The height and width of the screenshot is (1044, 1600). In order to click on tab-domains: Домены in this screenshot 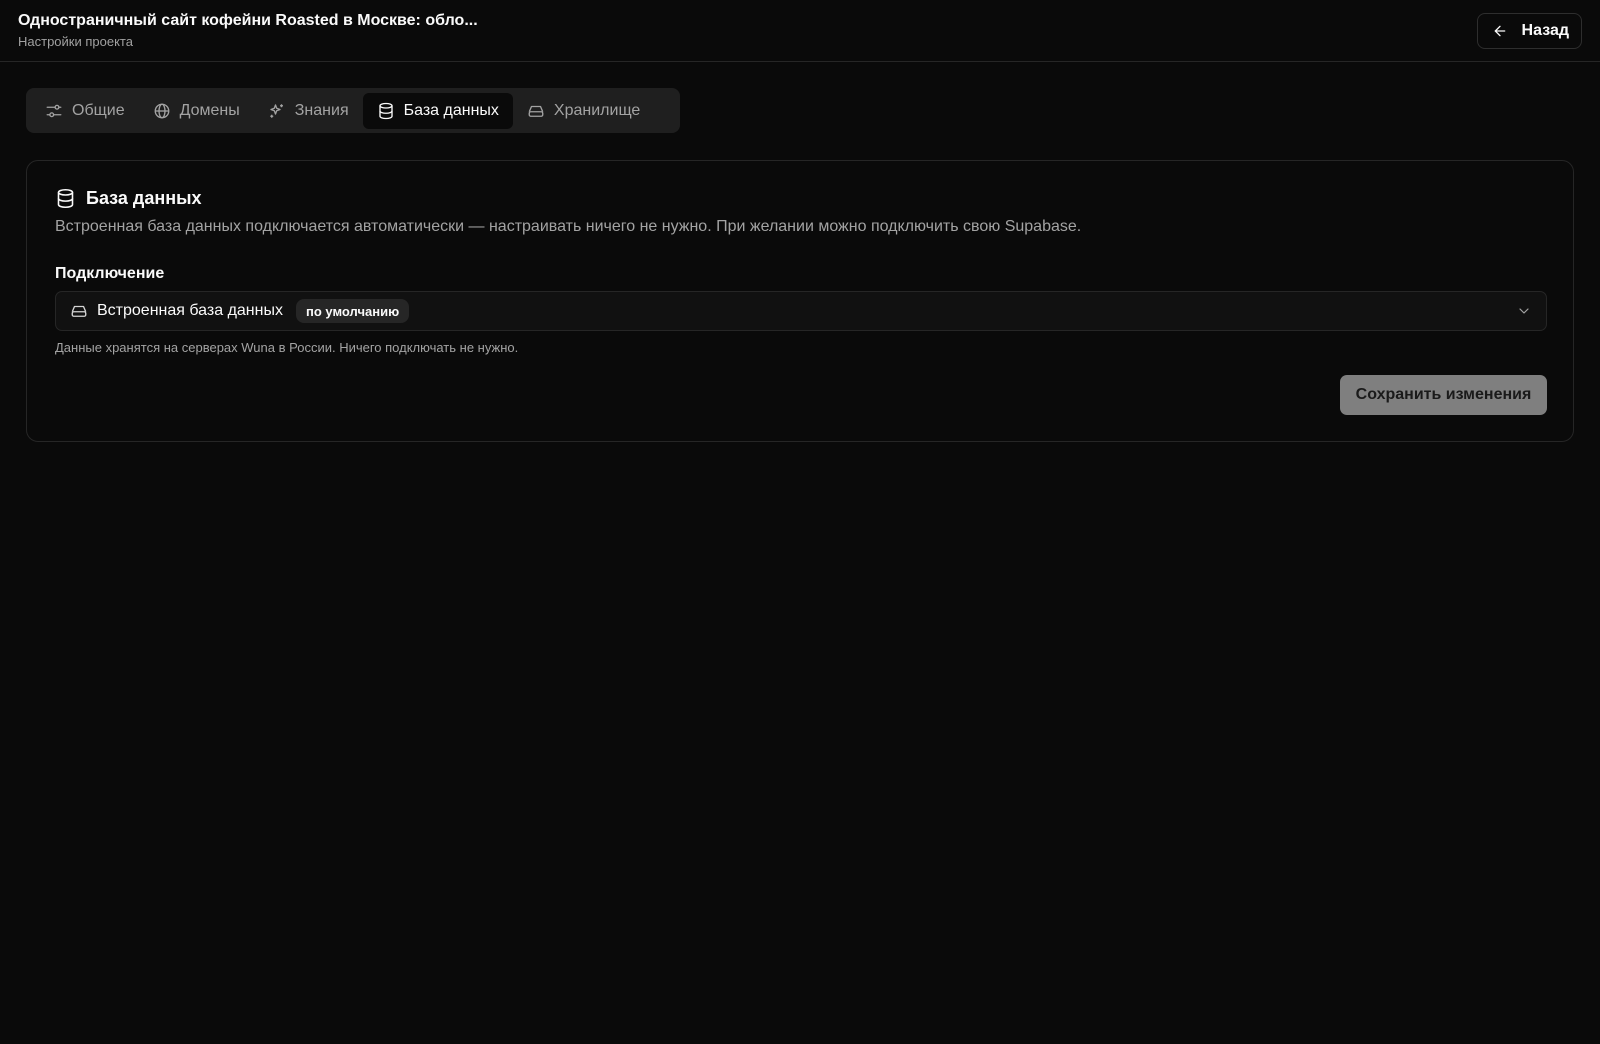, I will do `click(196, 111)`.